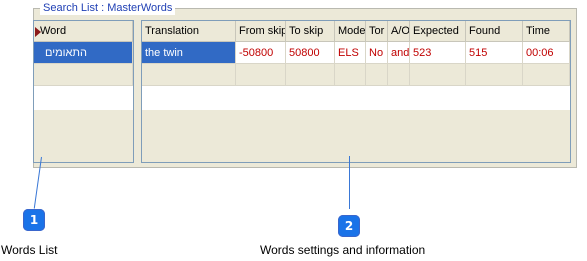 The width and height of the screenshot is (587, 261). What do you see at coordinates (343, 250) in the screenshot?
I see `callout-caption-2: Words settings and information` at bounding box center [343, 250].